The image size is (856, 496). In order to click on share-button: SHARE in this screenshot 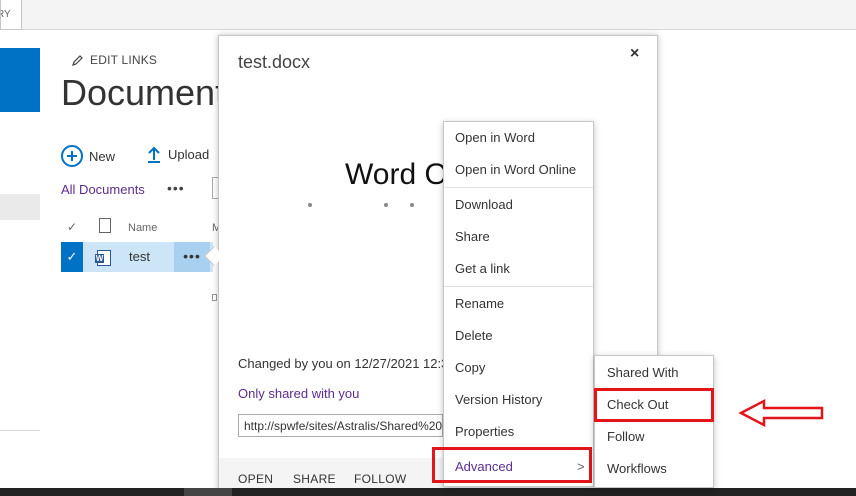, I will do `click(314, 479)`.